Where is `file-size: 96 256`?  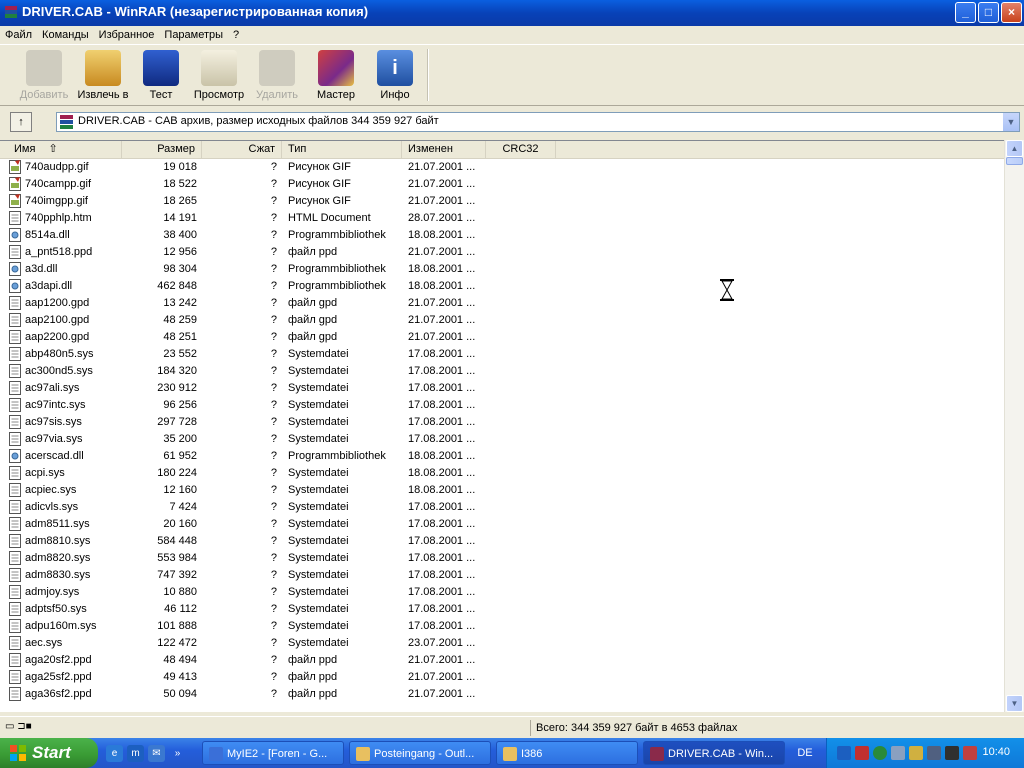
file-size: 96 256 is located at coordinates (180, 405).